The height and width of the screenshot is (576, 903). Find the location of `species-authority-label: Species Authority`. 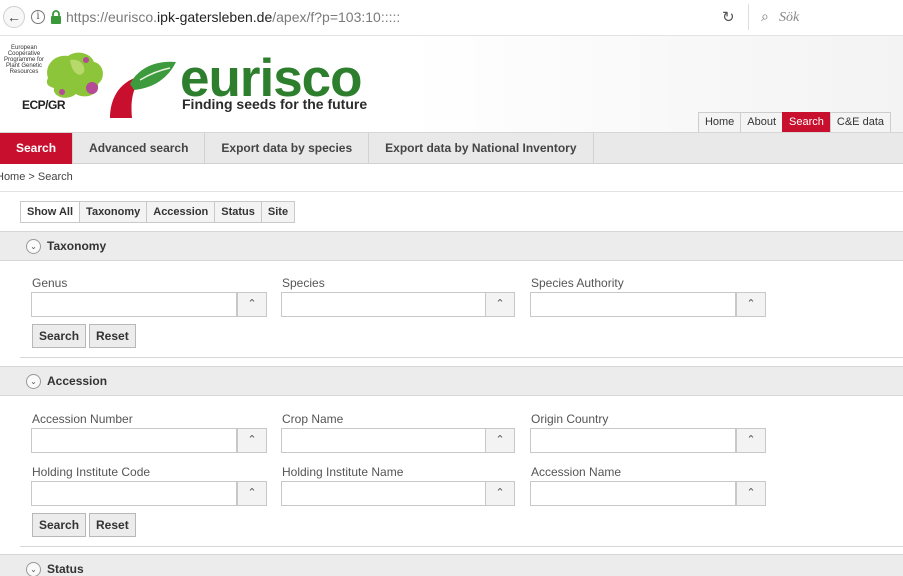

species-authority-label: Species Authority is located at coordinates (577, 283).